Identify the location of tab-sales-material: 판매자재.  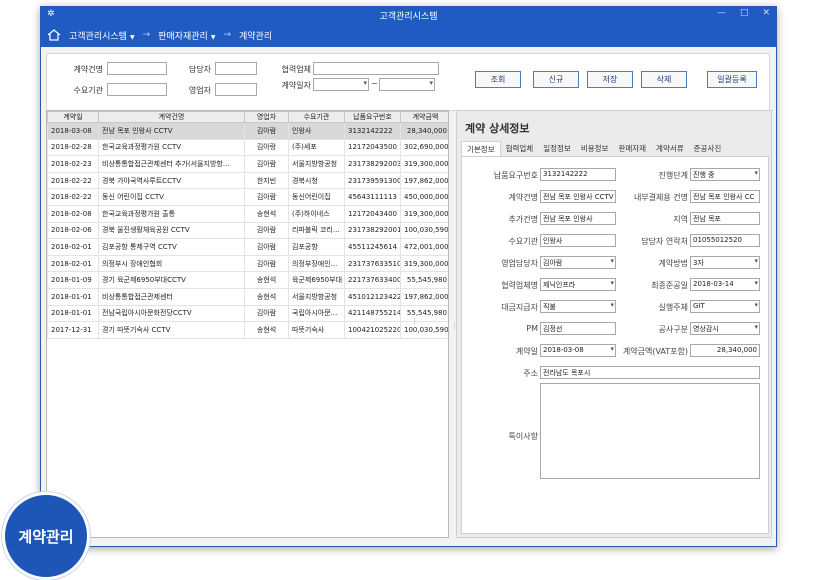
(632, 148).